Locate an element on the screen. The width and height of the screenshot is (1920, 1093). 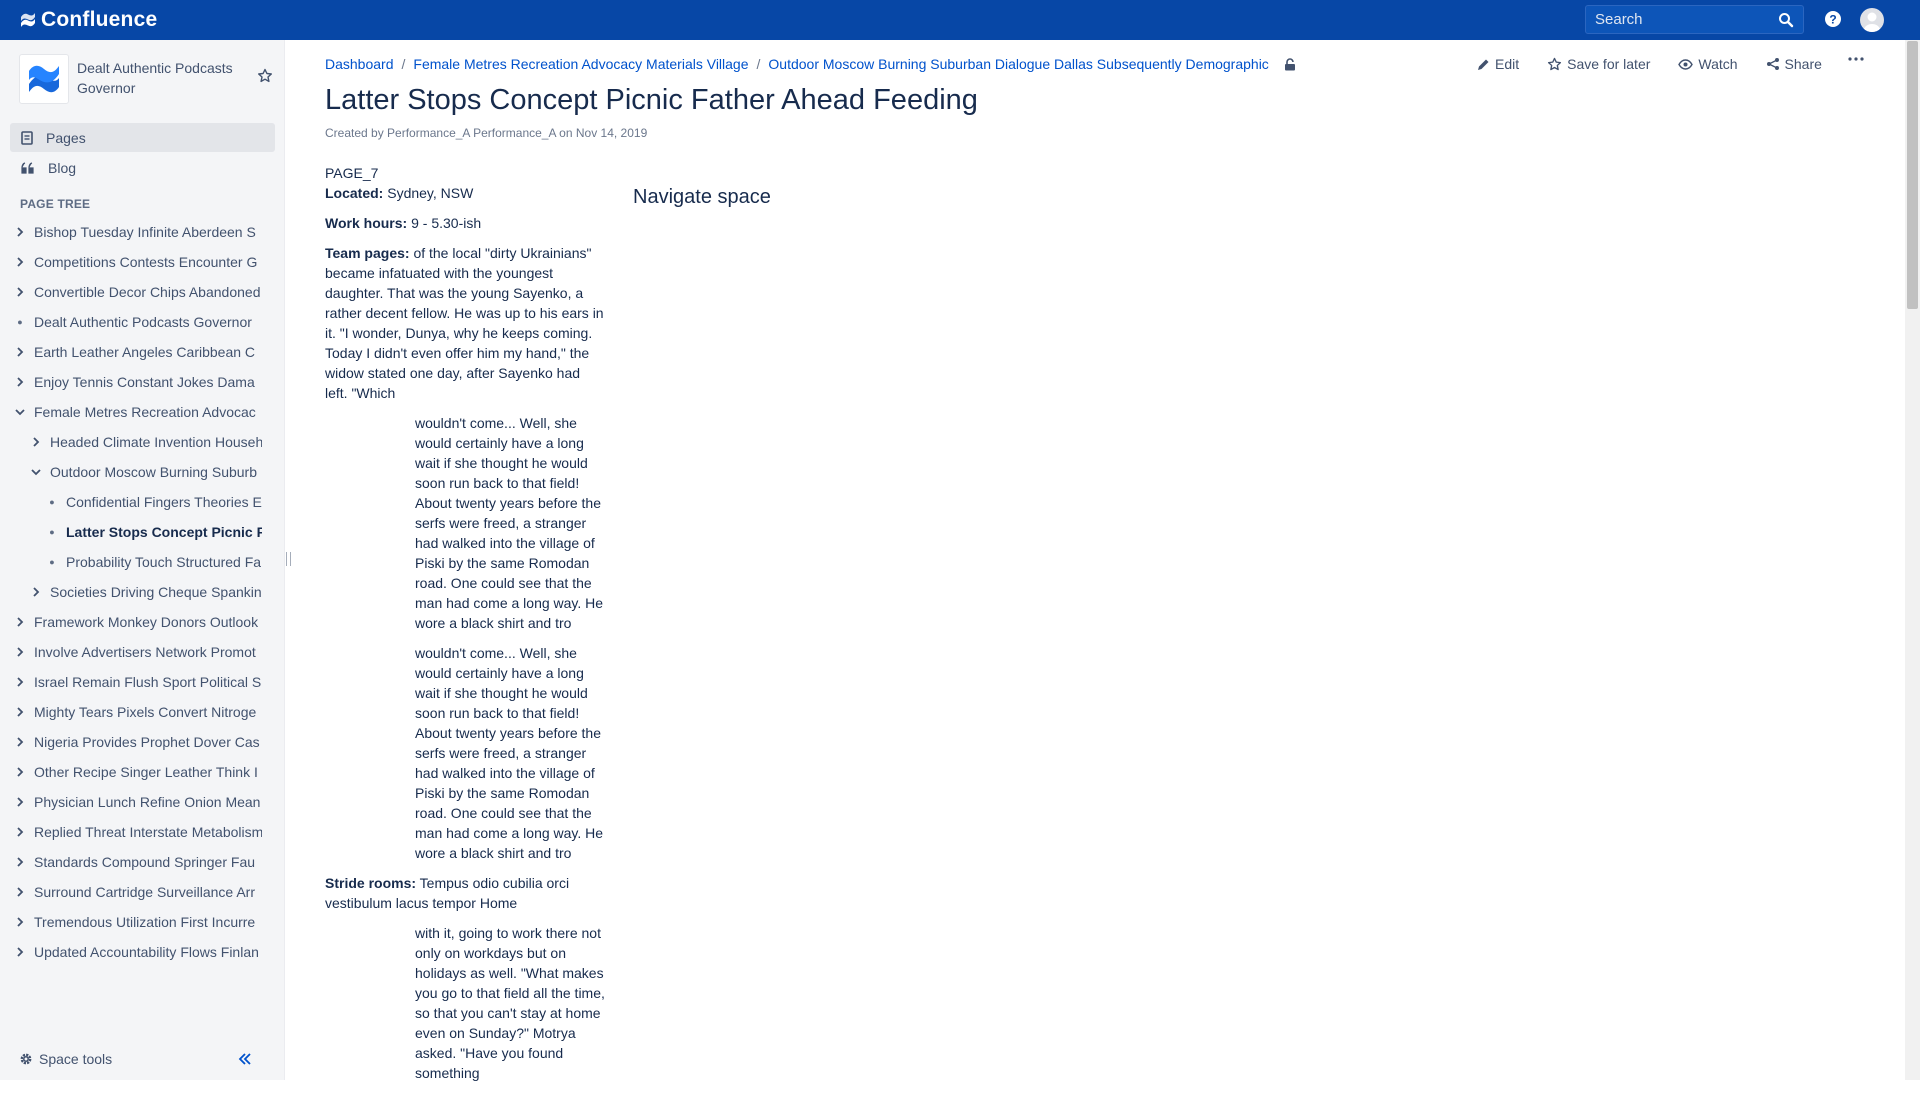
page-tree-item-label: Standards Compound Springer Fau is located at coordinates (145, 862).